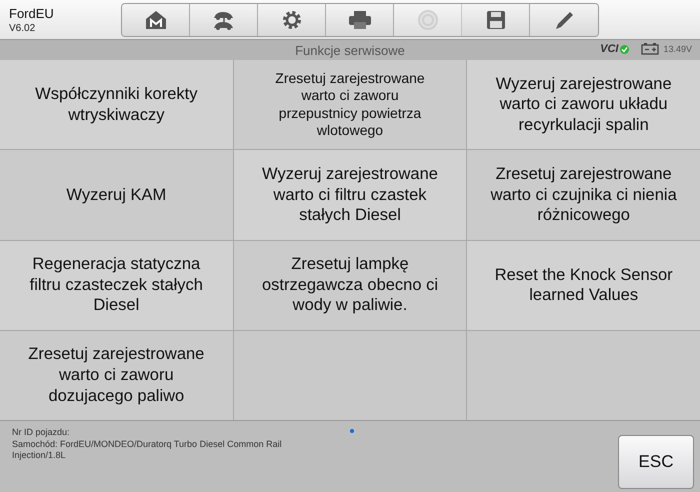 The height and width of the screenshot is (492, 700). What do you see at coordinates (609, 49) in the screenshot?
I see `vci-label: VCI` at bounding box center [609, 49].